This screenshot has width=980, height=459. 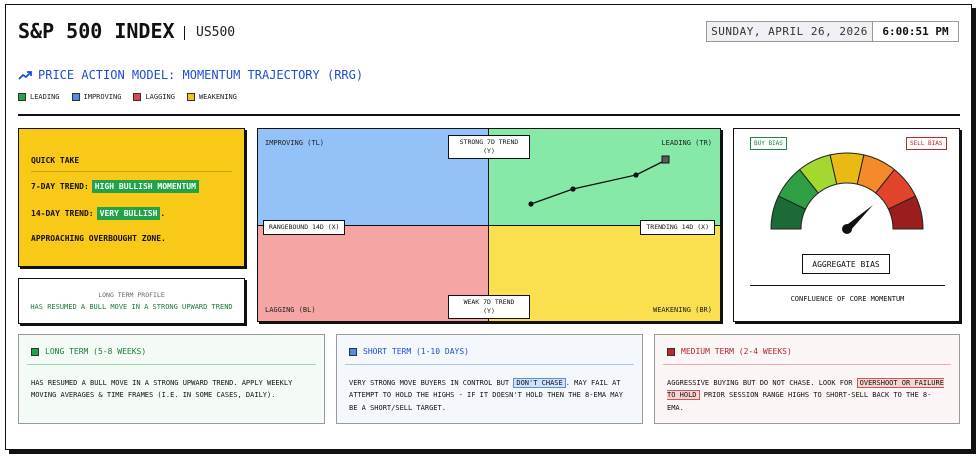 I want to click on date-display: SUNDAY, APRIL 26, 2026, so click(x=790, y=31).